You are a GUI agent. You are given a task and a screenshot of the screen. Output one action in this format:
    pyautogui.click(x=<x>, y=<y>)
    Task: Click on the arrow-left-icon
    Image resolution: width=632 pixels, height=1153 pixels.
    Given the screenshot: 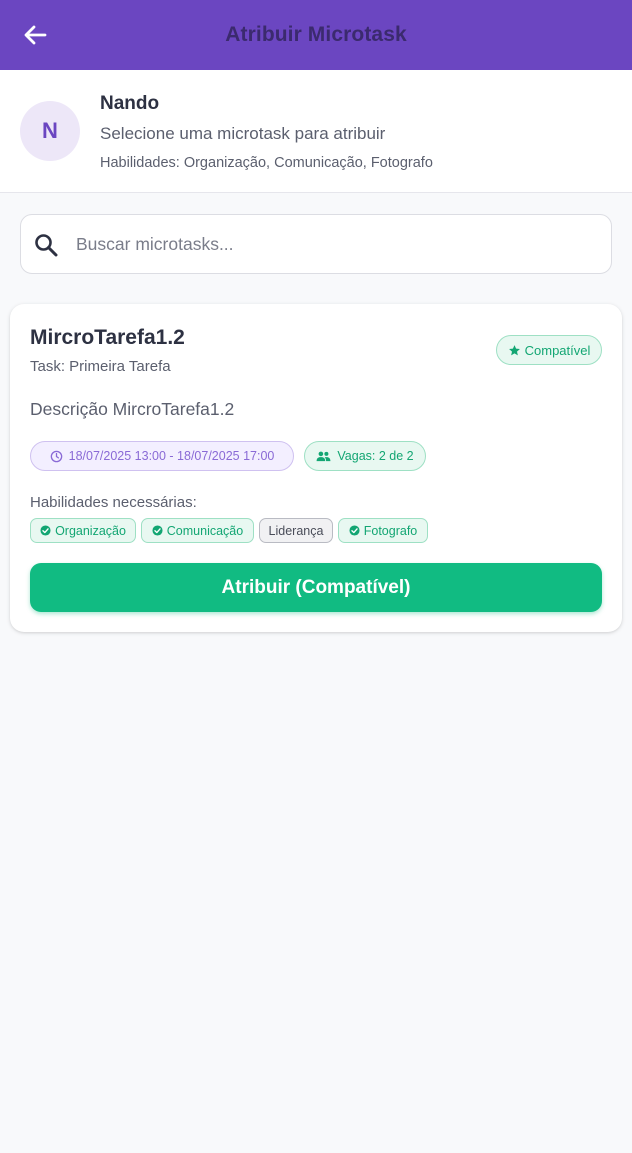 What is the action you would take?
    pyautogui.click(x=35, y=35)
    